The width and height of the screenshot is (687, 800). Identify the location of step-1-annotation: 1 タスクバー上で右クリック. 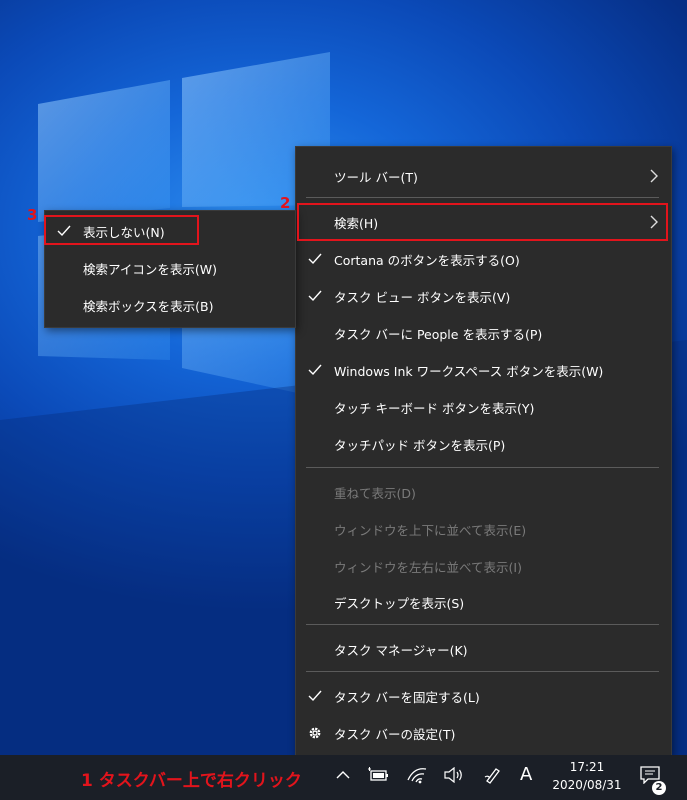
(191, 781).